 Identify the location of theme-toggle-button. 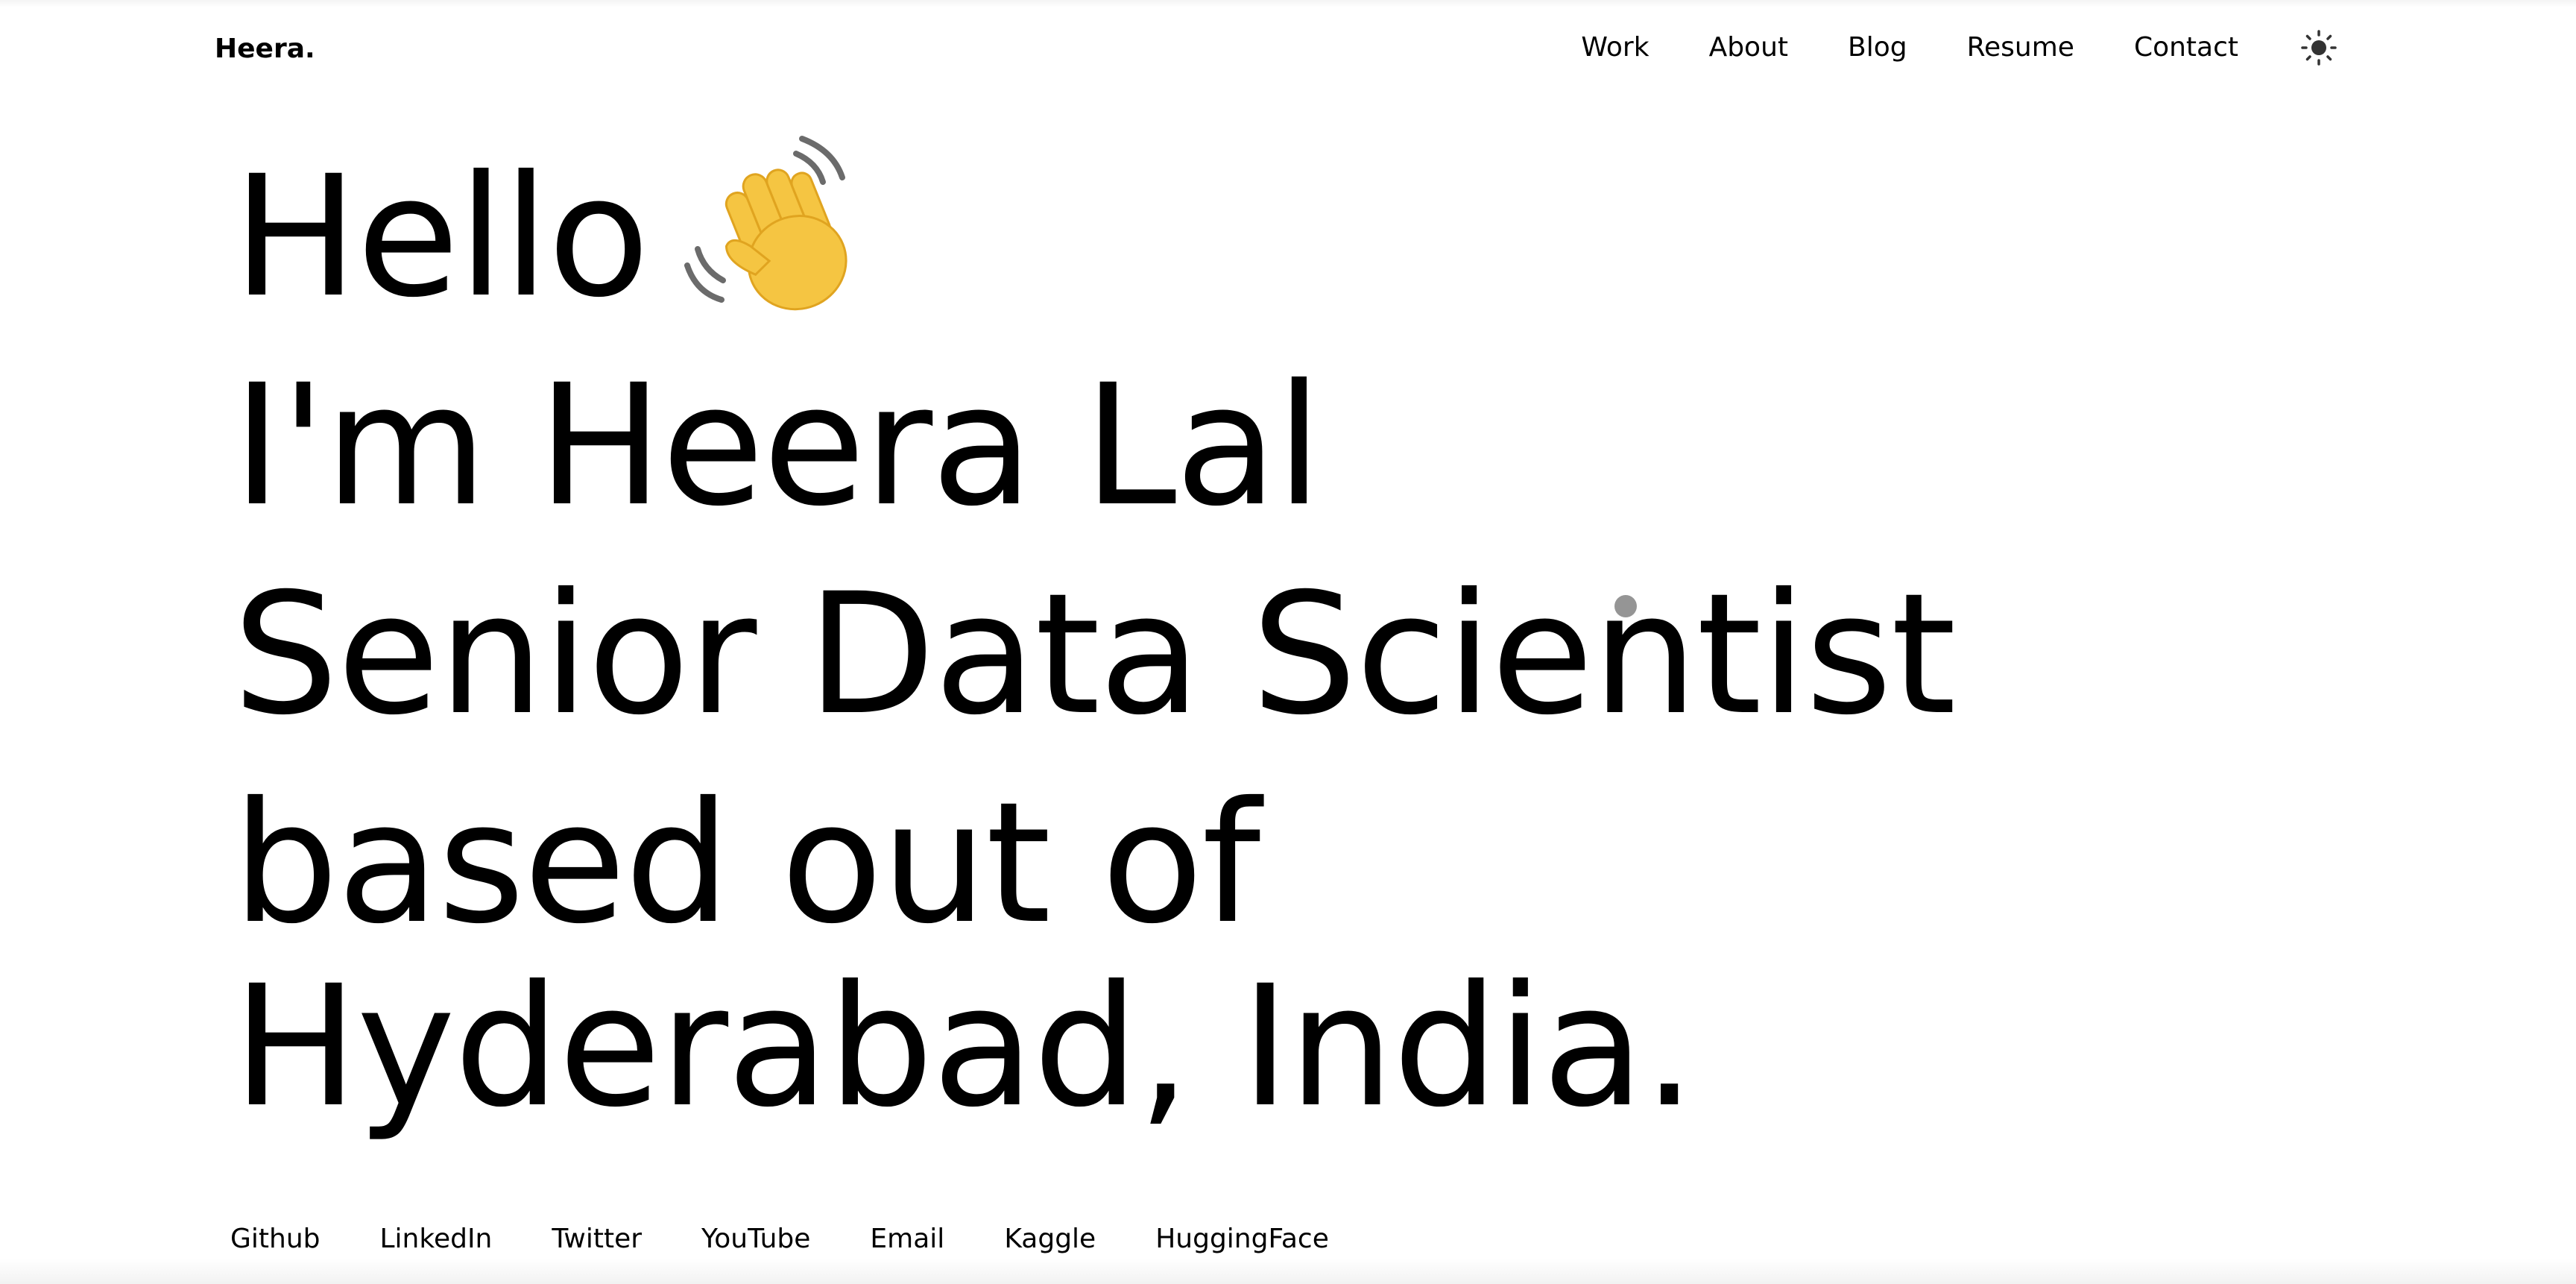
(2319, 48).